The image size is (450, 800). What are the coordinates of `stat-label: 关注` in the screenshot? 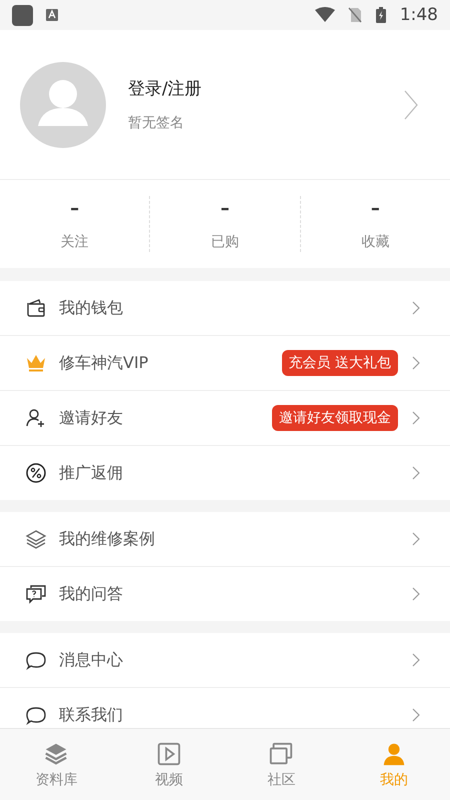 It's located at (74, 241).